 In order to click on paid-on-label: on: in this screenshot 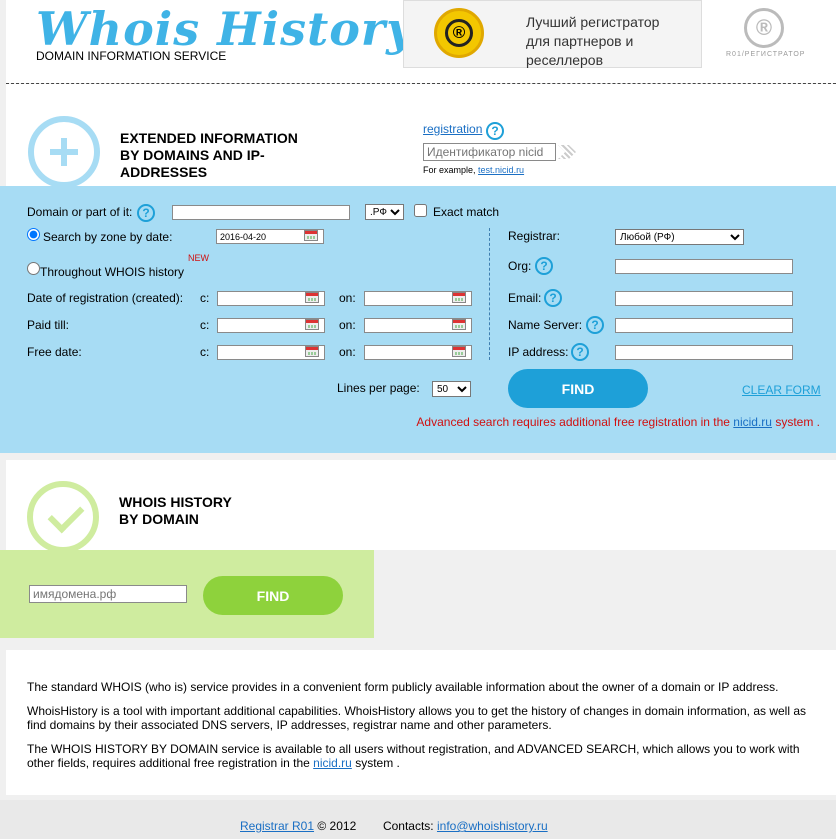, I will do `click(347, 325)`.